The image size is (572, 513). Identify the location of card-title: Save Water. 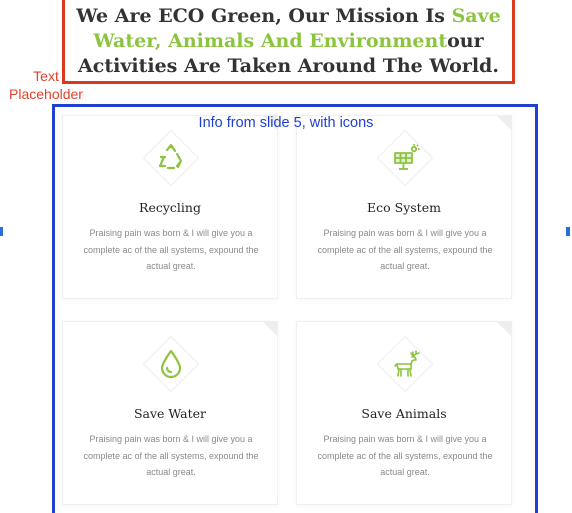
(170, 413).